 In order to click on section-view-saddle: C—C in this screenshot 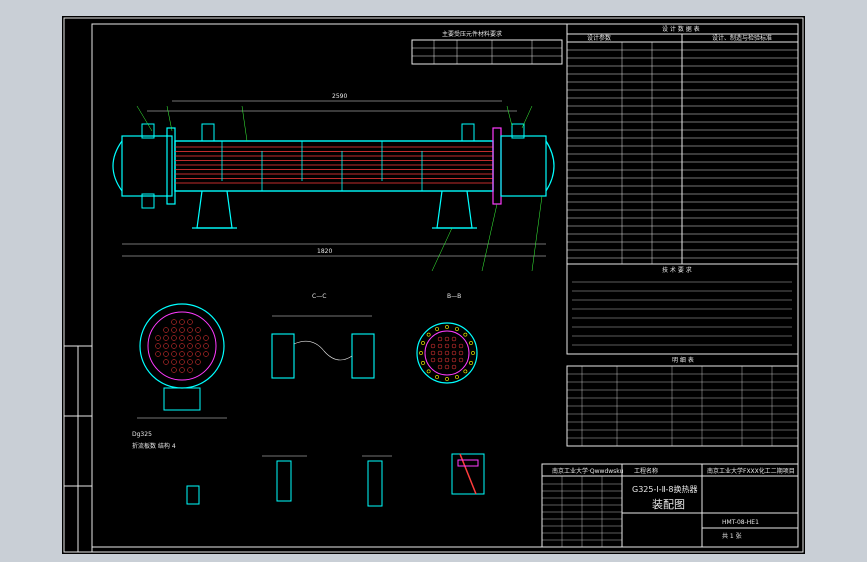, I will do `click(323, 336)`.